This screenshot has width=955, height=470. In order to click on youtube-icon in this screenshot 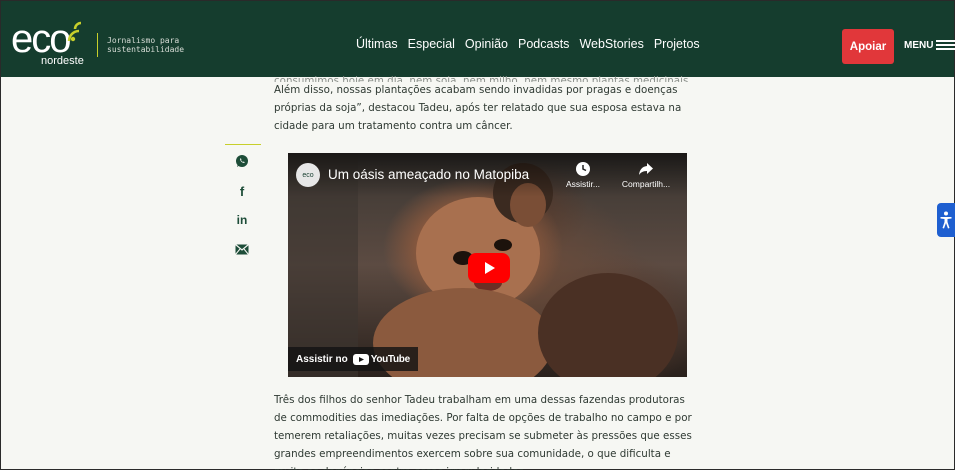, I will do `click(360, 359)`.